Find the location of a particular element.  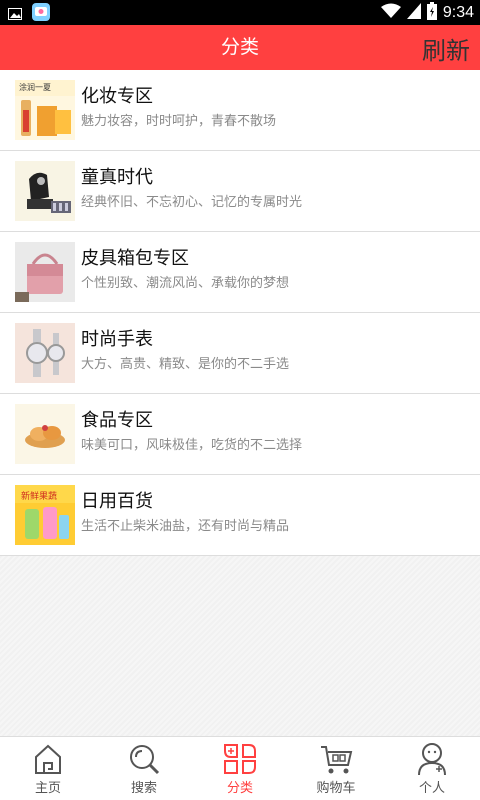

leather-bags-thumbnail is located at coordinates (45, 272).